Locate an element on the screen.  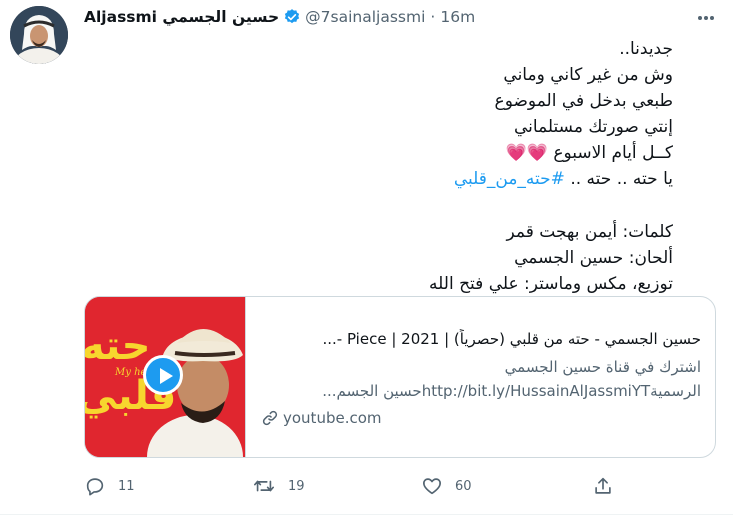
tweet-hashtag-line: يا حته .. حته .. #حته_من_قلبي is located at coordinates (551, 179).